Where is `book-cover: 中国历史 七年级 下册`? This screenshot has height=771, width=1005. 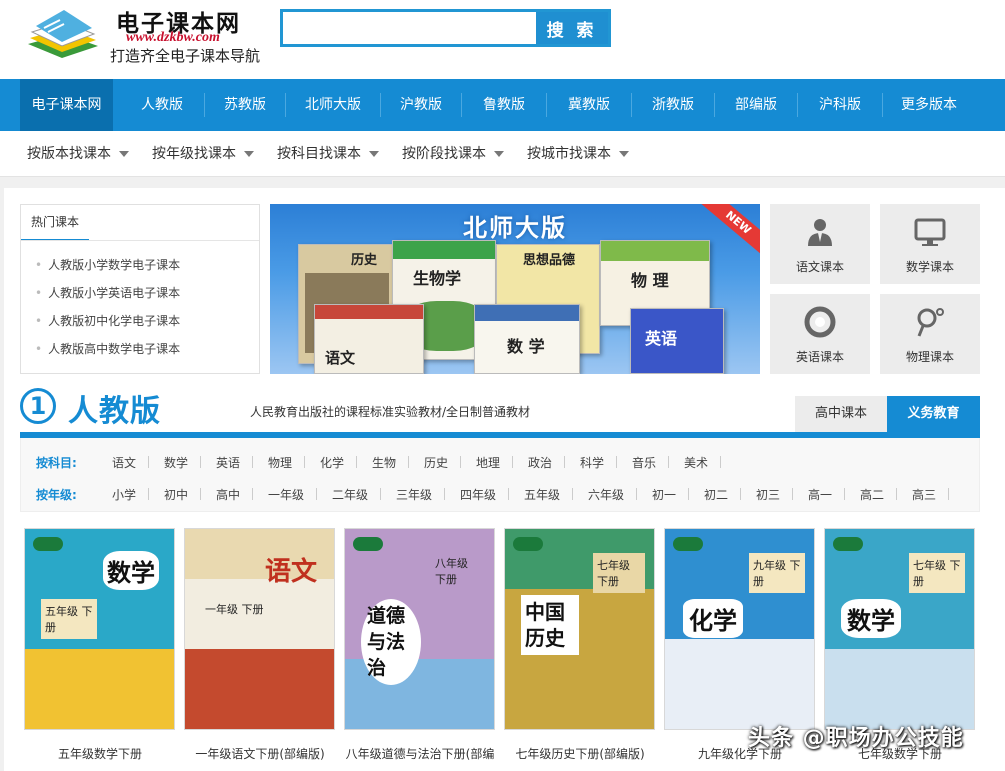
book-cover: 中国历史 七年级 下册 is located at coordinates (579, 629).